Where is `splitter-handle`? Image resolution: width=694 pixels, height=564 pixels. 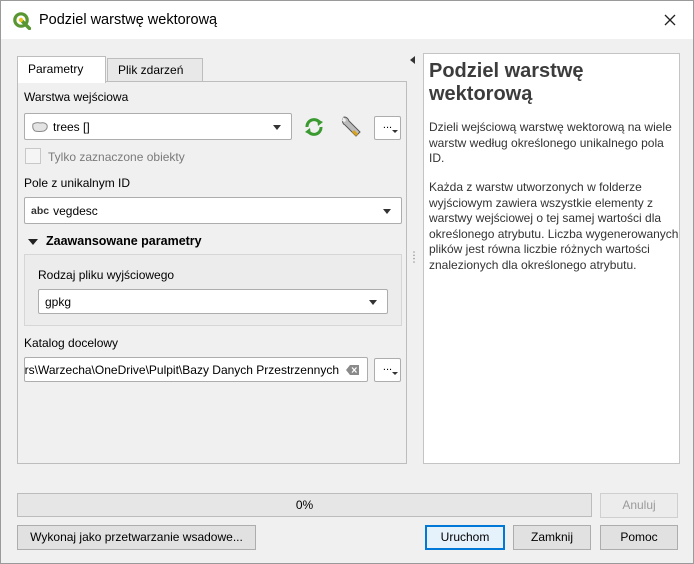
splitter-handle is located at coordinates (414, 257).